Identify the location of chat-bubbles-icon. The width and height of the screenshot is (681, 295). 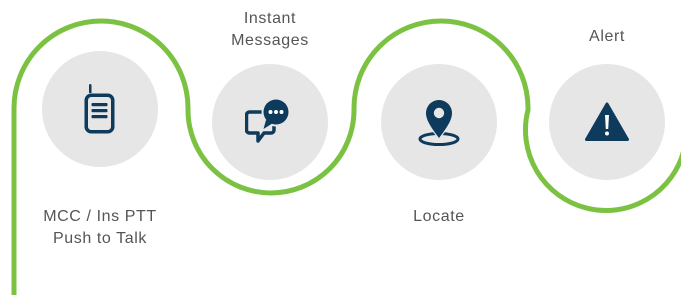
(268, 120).